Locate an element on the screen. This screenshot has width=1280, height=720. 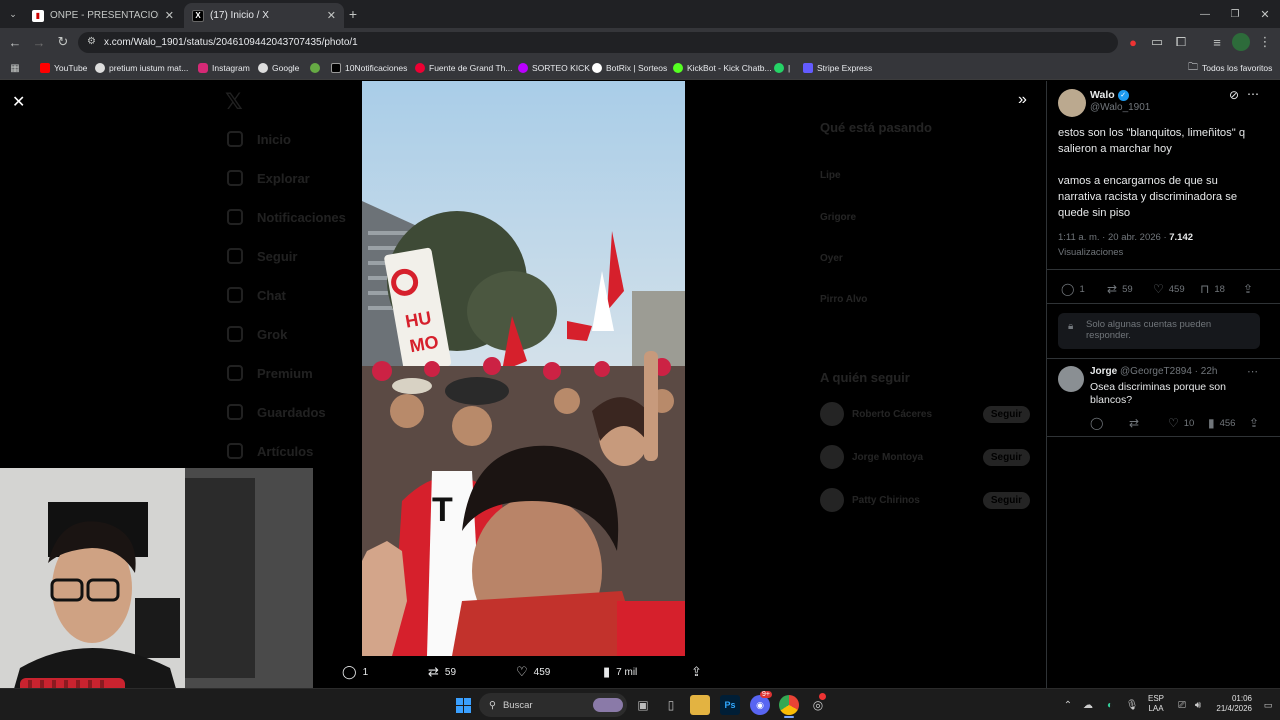
notifications-icon: ▭ is located at coordinates (1268, 705).